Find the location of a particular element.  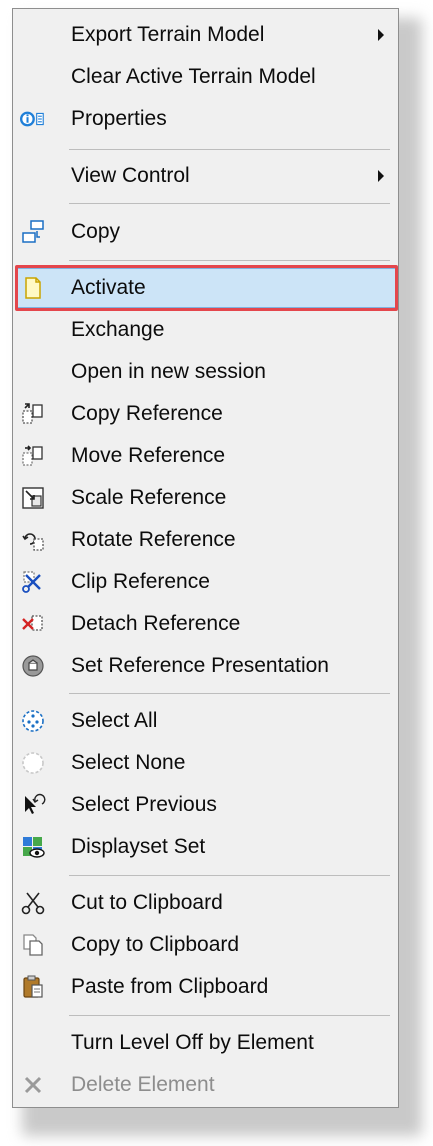

menu-item-label: Clip Reference is located at coordinates (140, 581).